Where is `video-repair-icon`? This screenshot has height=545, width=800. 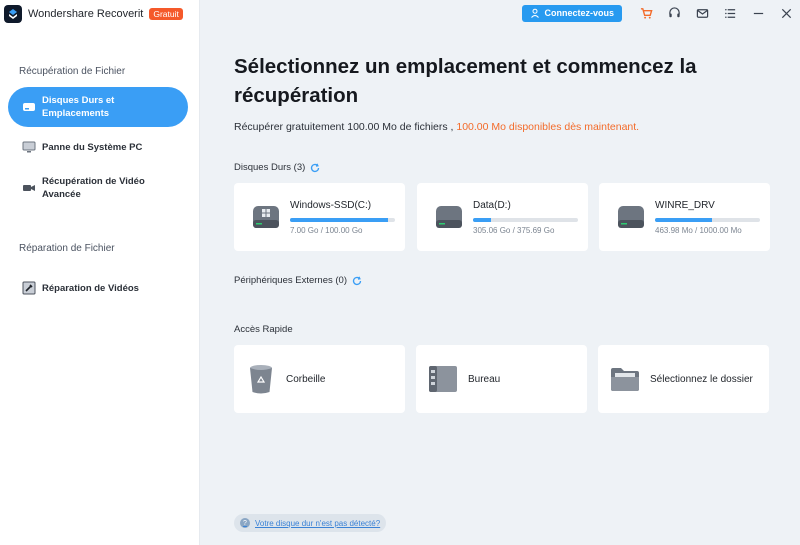 video-repair-icon is located at coordinates (29, 288).